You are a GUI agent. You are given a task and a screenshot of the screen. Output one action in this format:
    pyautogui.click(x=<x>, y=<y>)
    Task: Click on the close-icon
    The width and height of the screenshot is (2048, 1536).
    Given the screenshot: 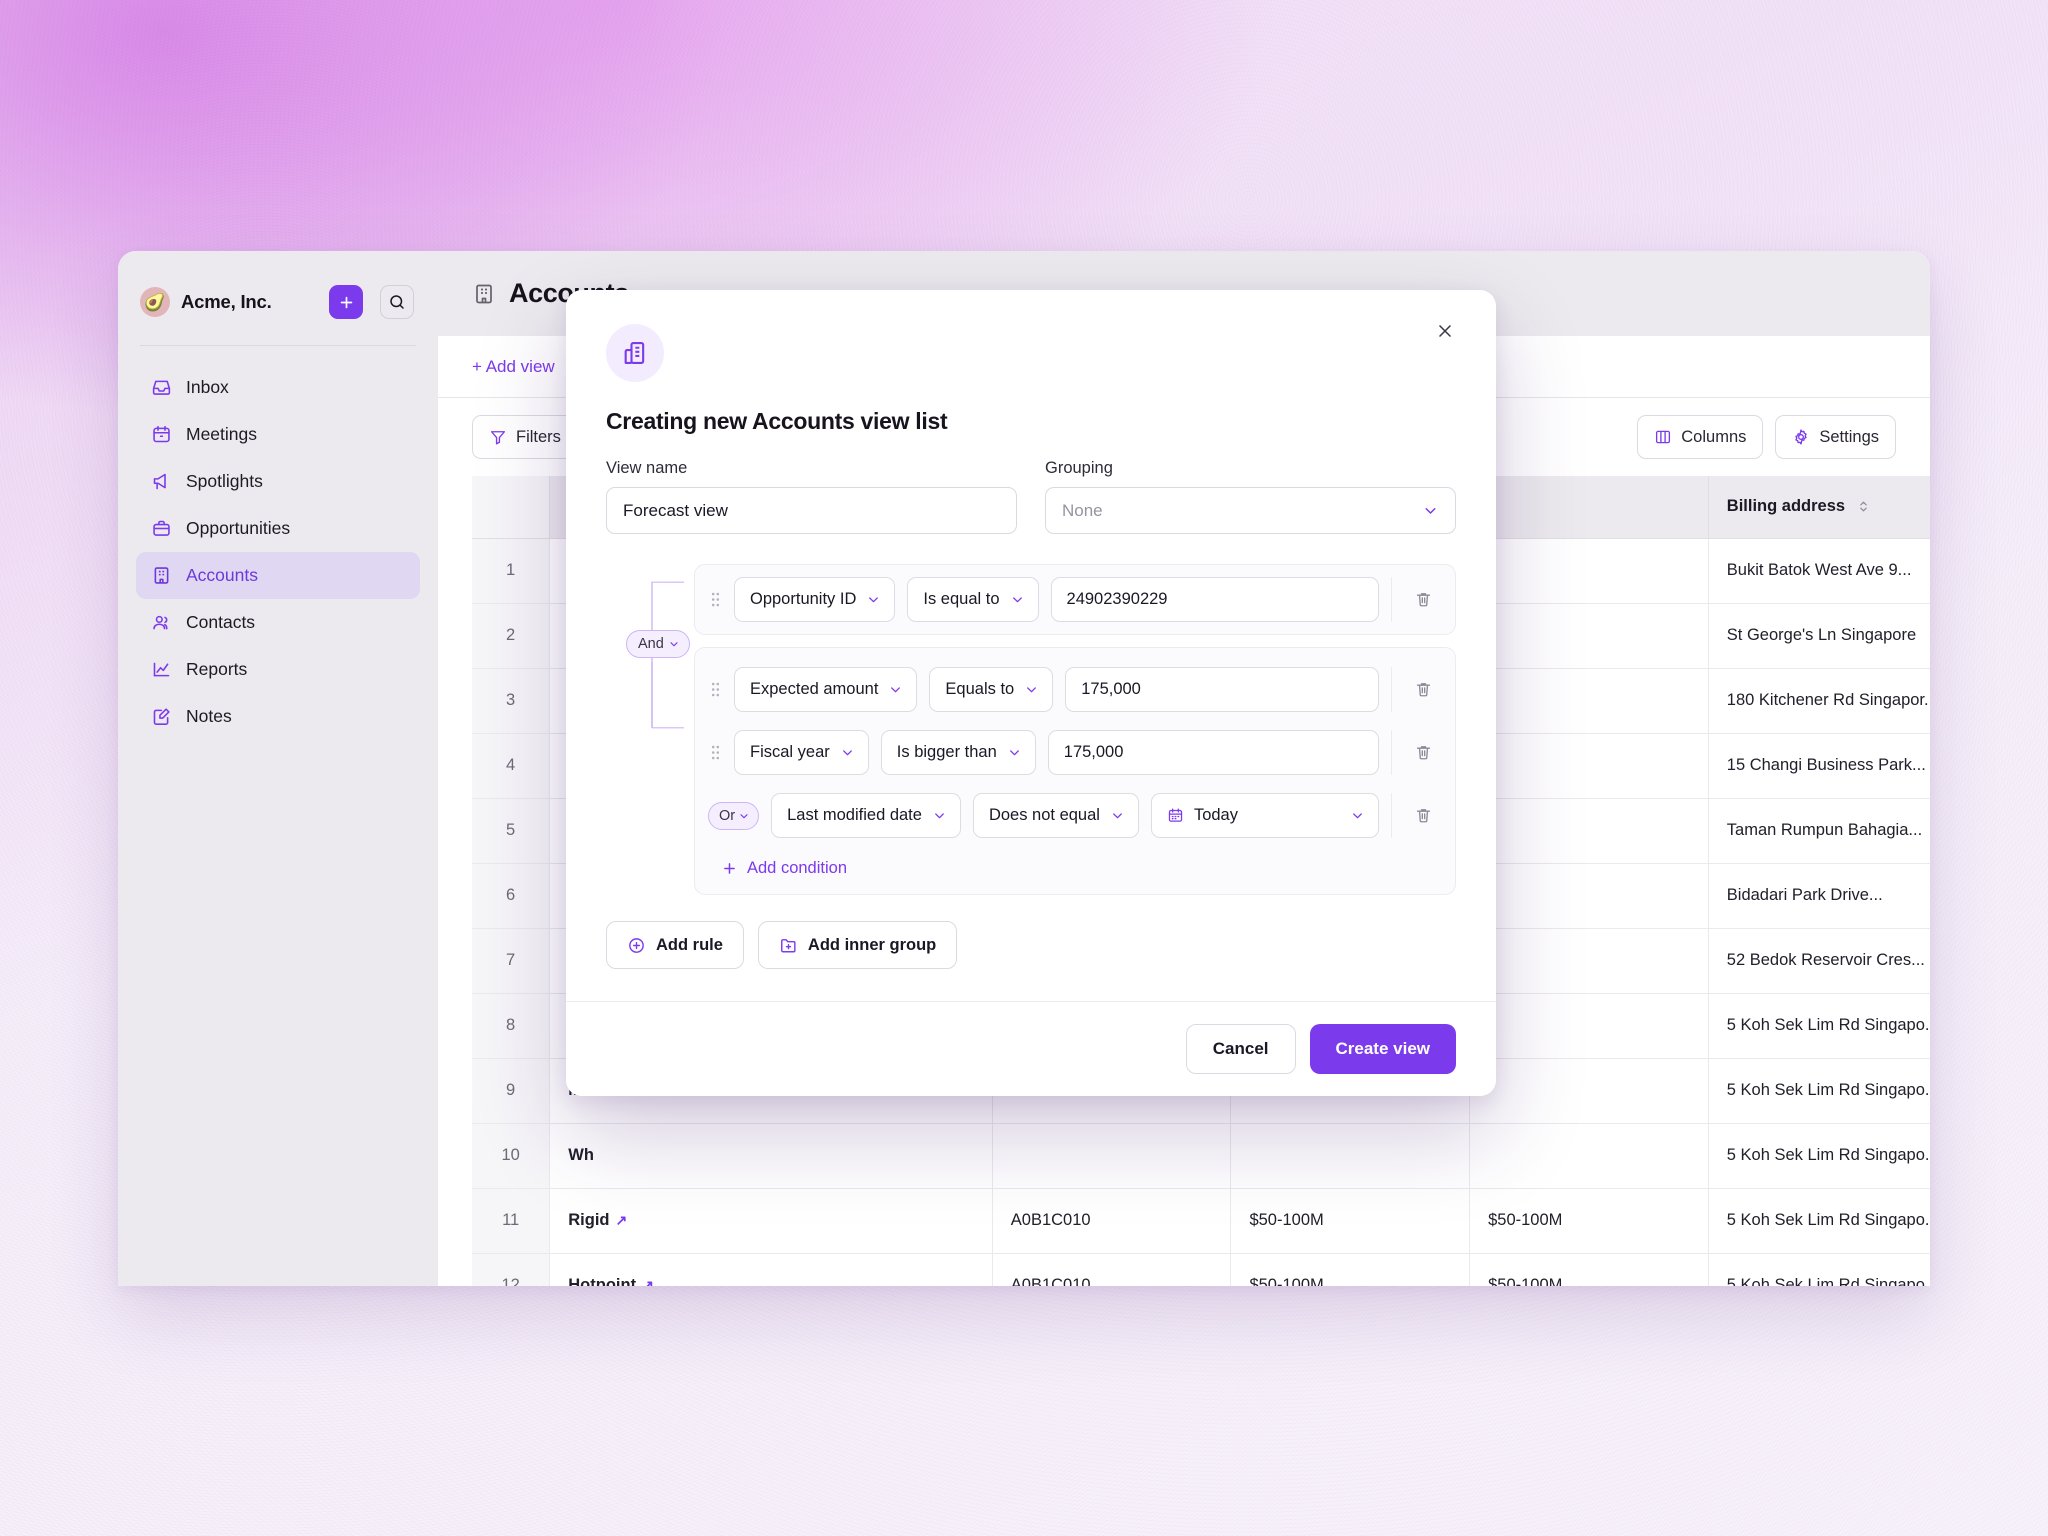 What is the action you would take?
    pyautogui.click(x=1445, y=331)
    